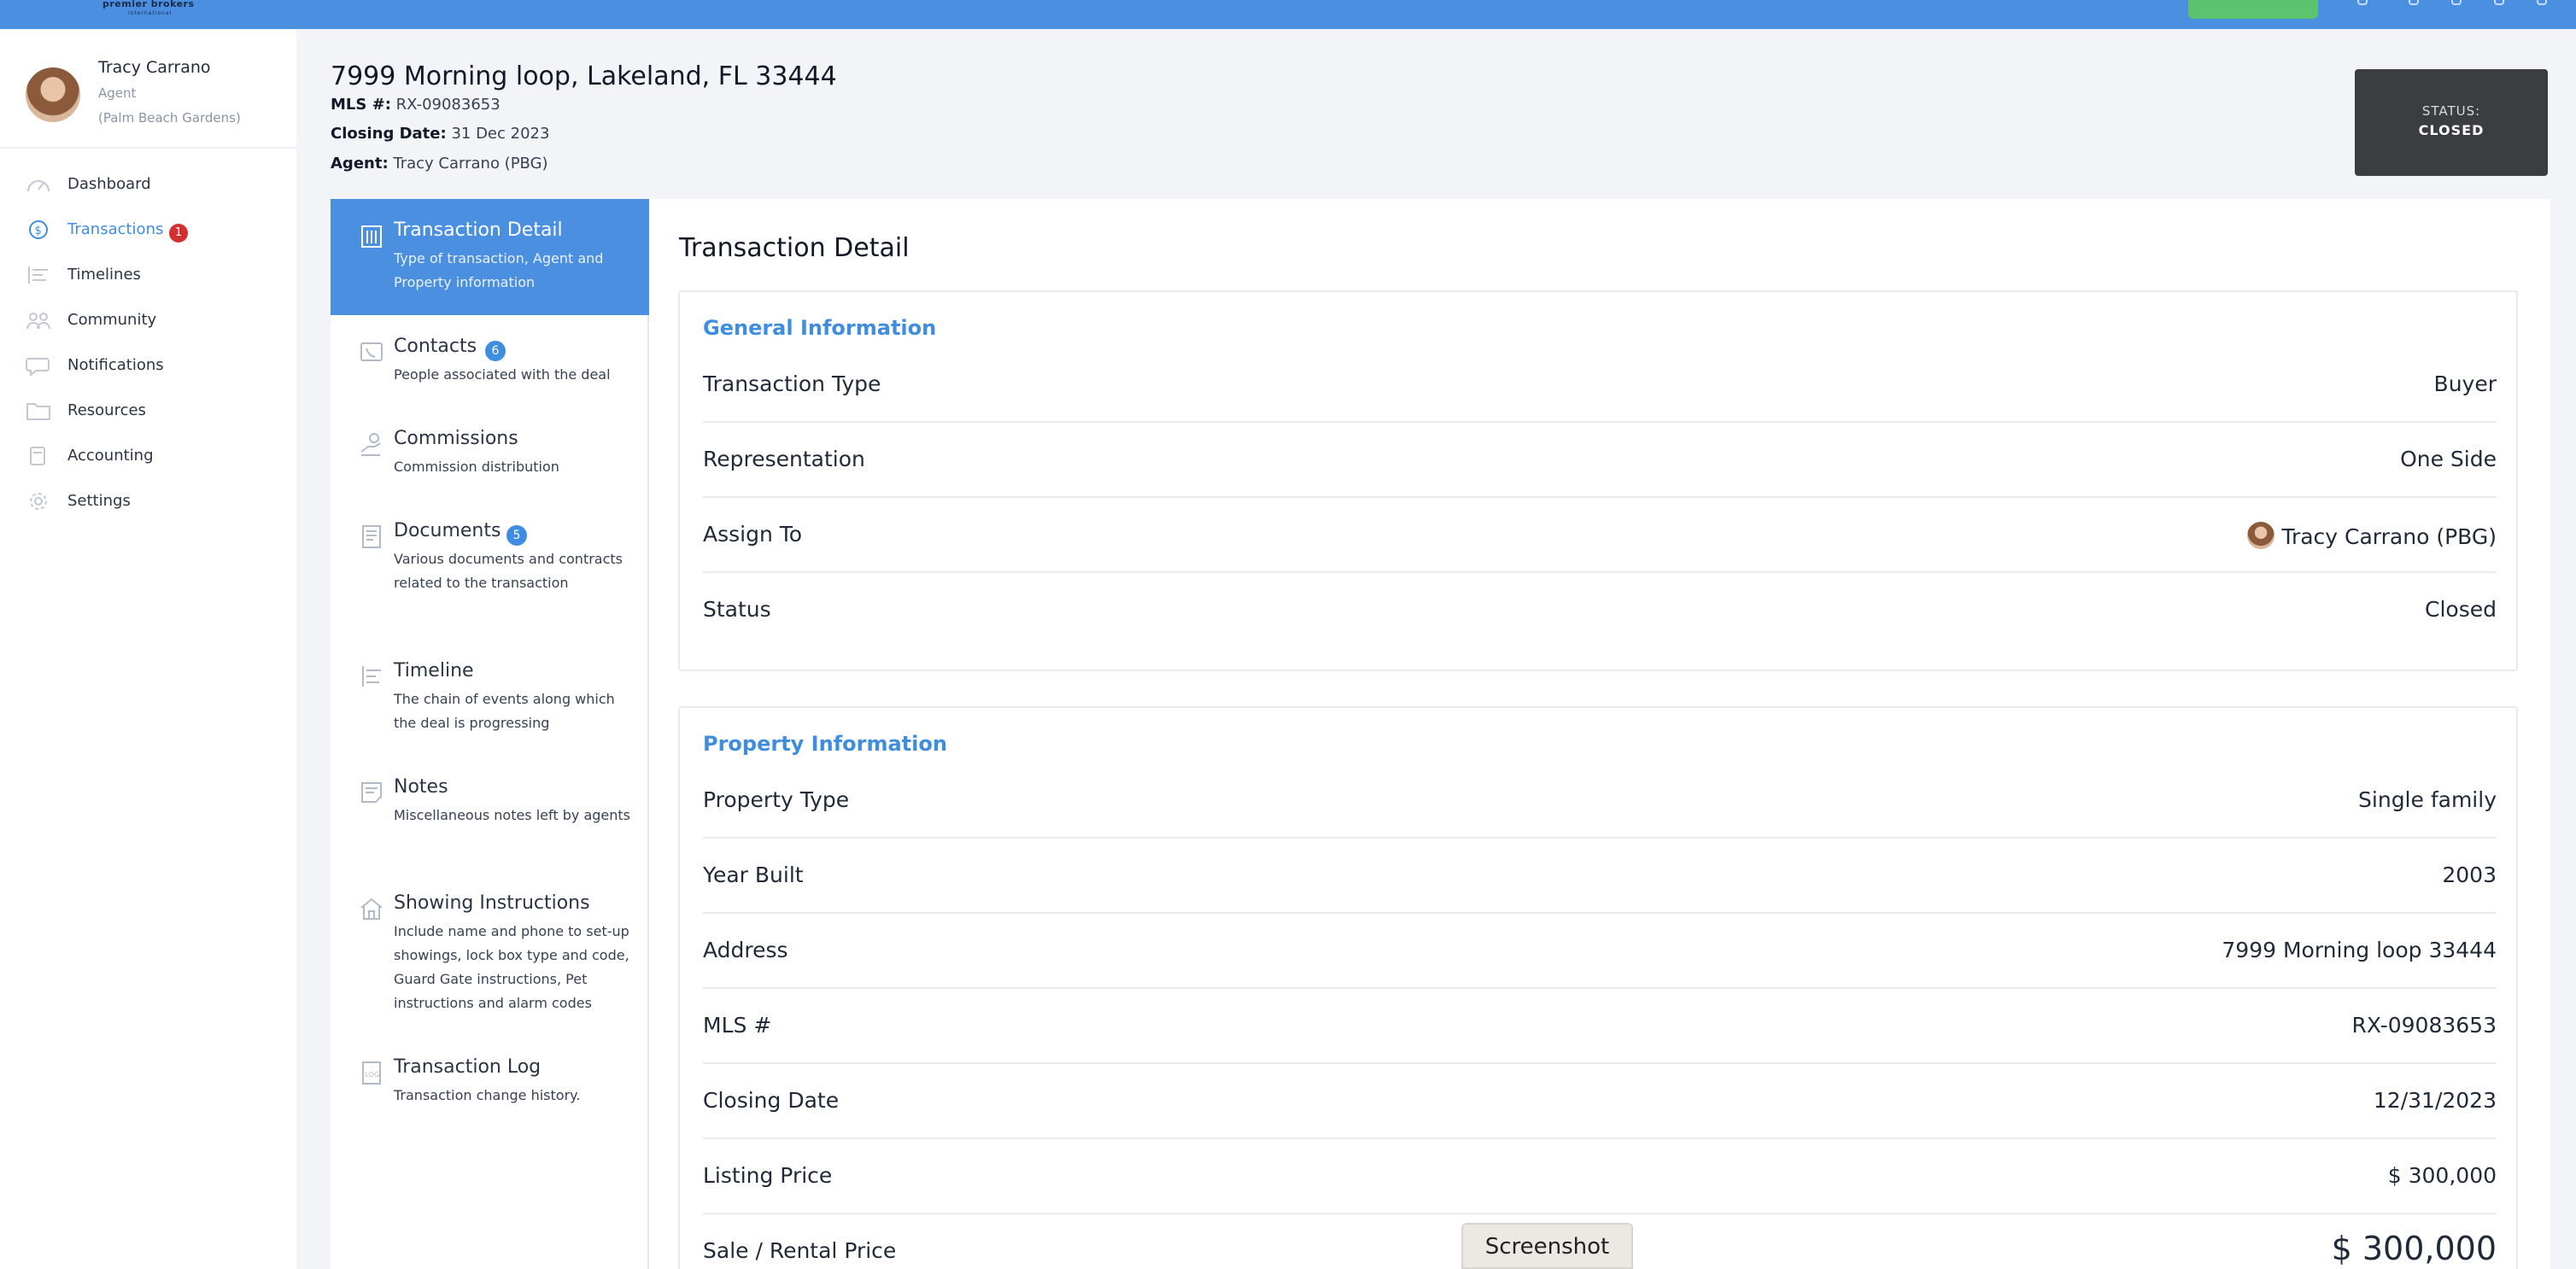 This screenshot has width=2576, height=1269. I want to click on detail-row: Property Type Single family, so click(1600, 801).